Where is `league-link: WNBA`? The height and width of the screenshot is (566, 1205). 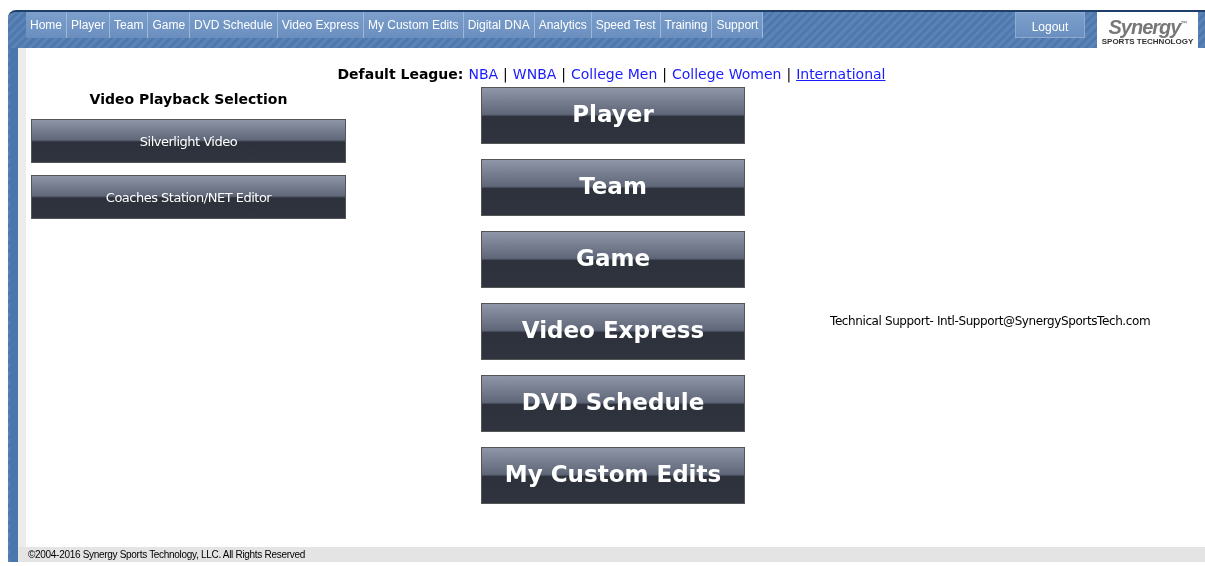
league-link: WNBA is located at coordinates (534, 74).